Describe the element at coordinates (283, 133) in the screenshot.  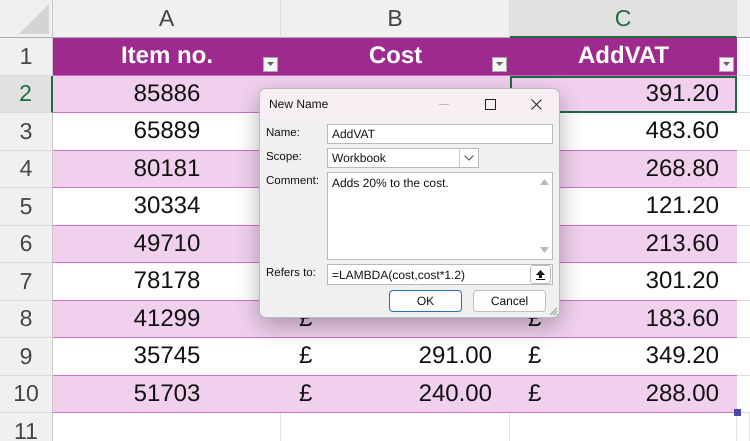
I see `field-label: Name:` at that location.